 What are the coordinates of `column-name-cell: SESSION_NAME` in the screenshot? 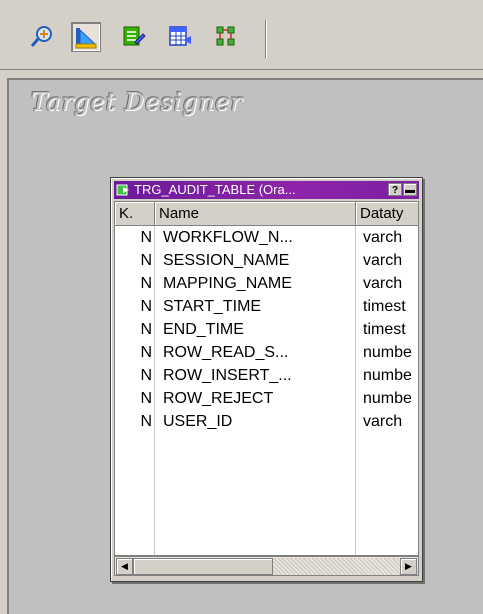 It's located at (226, 260).